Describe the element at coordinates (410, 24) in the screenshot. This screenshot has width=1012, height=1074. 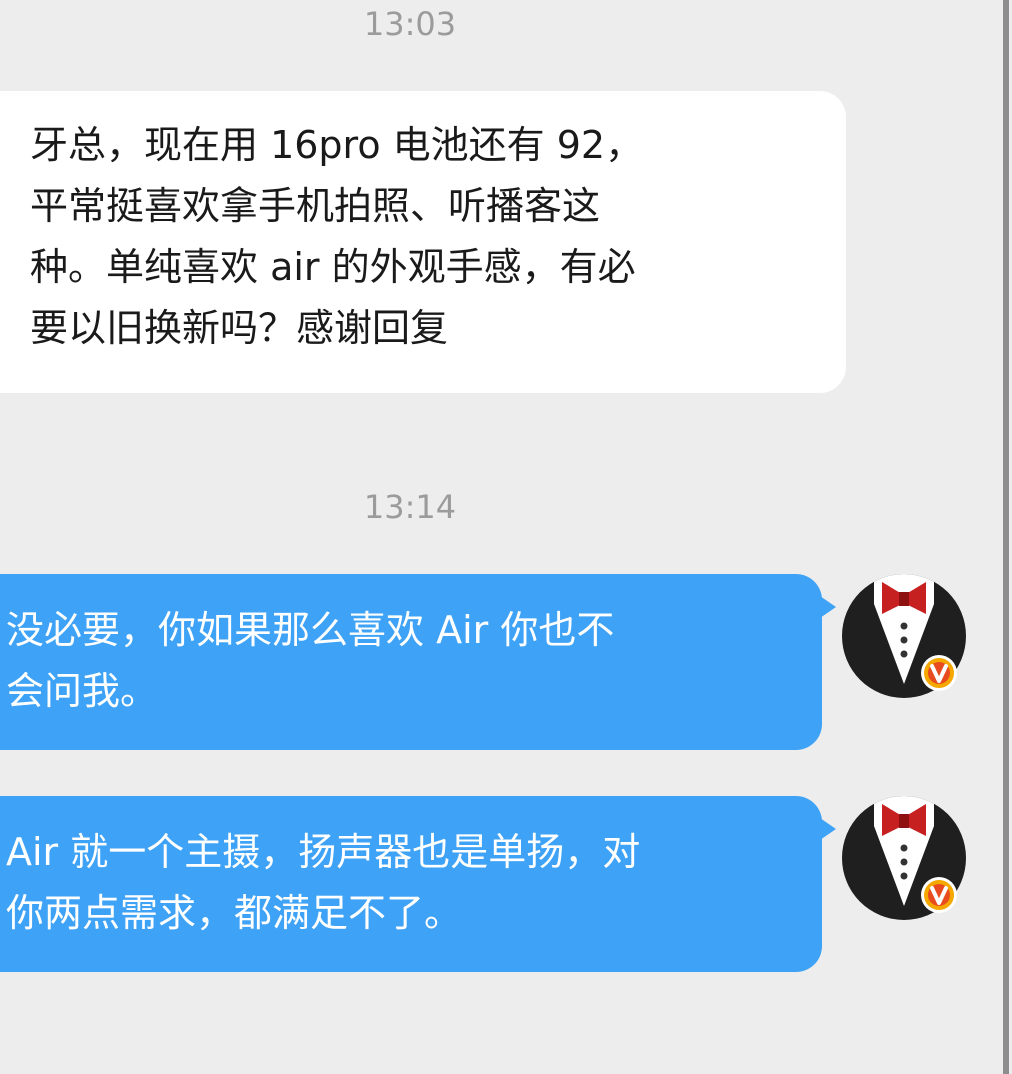
I see `timestamp: 13:03` at that location.